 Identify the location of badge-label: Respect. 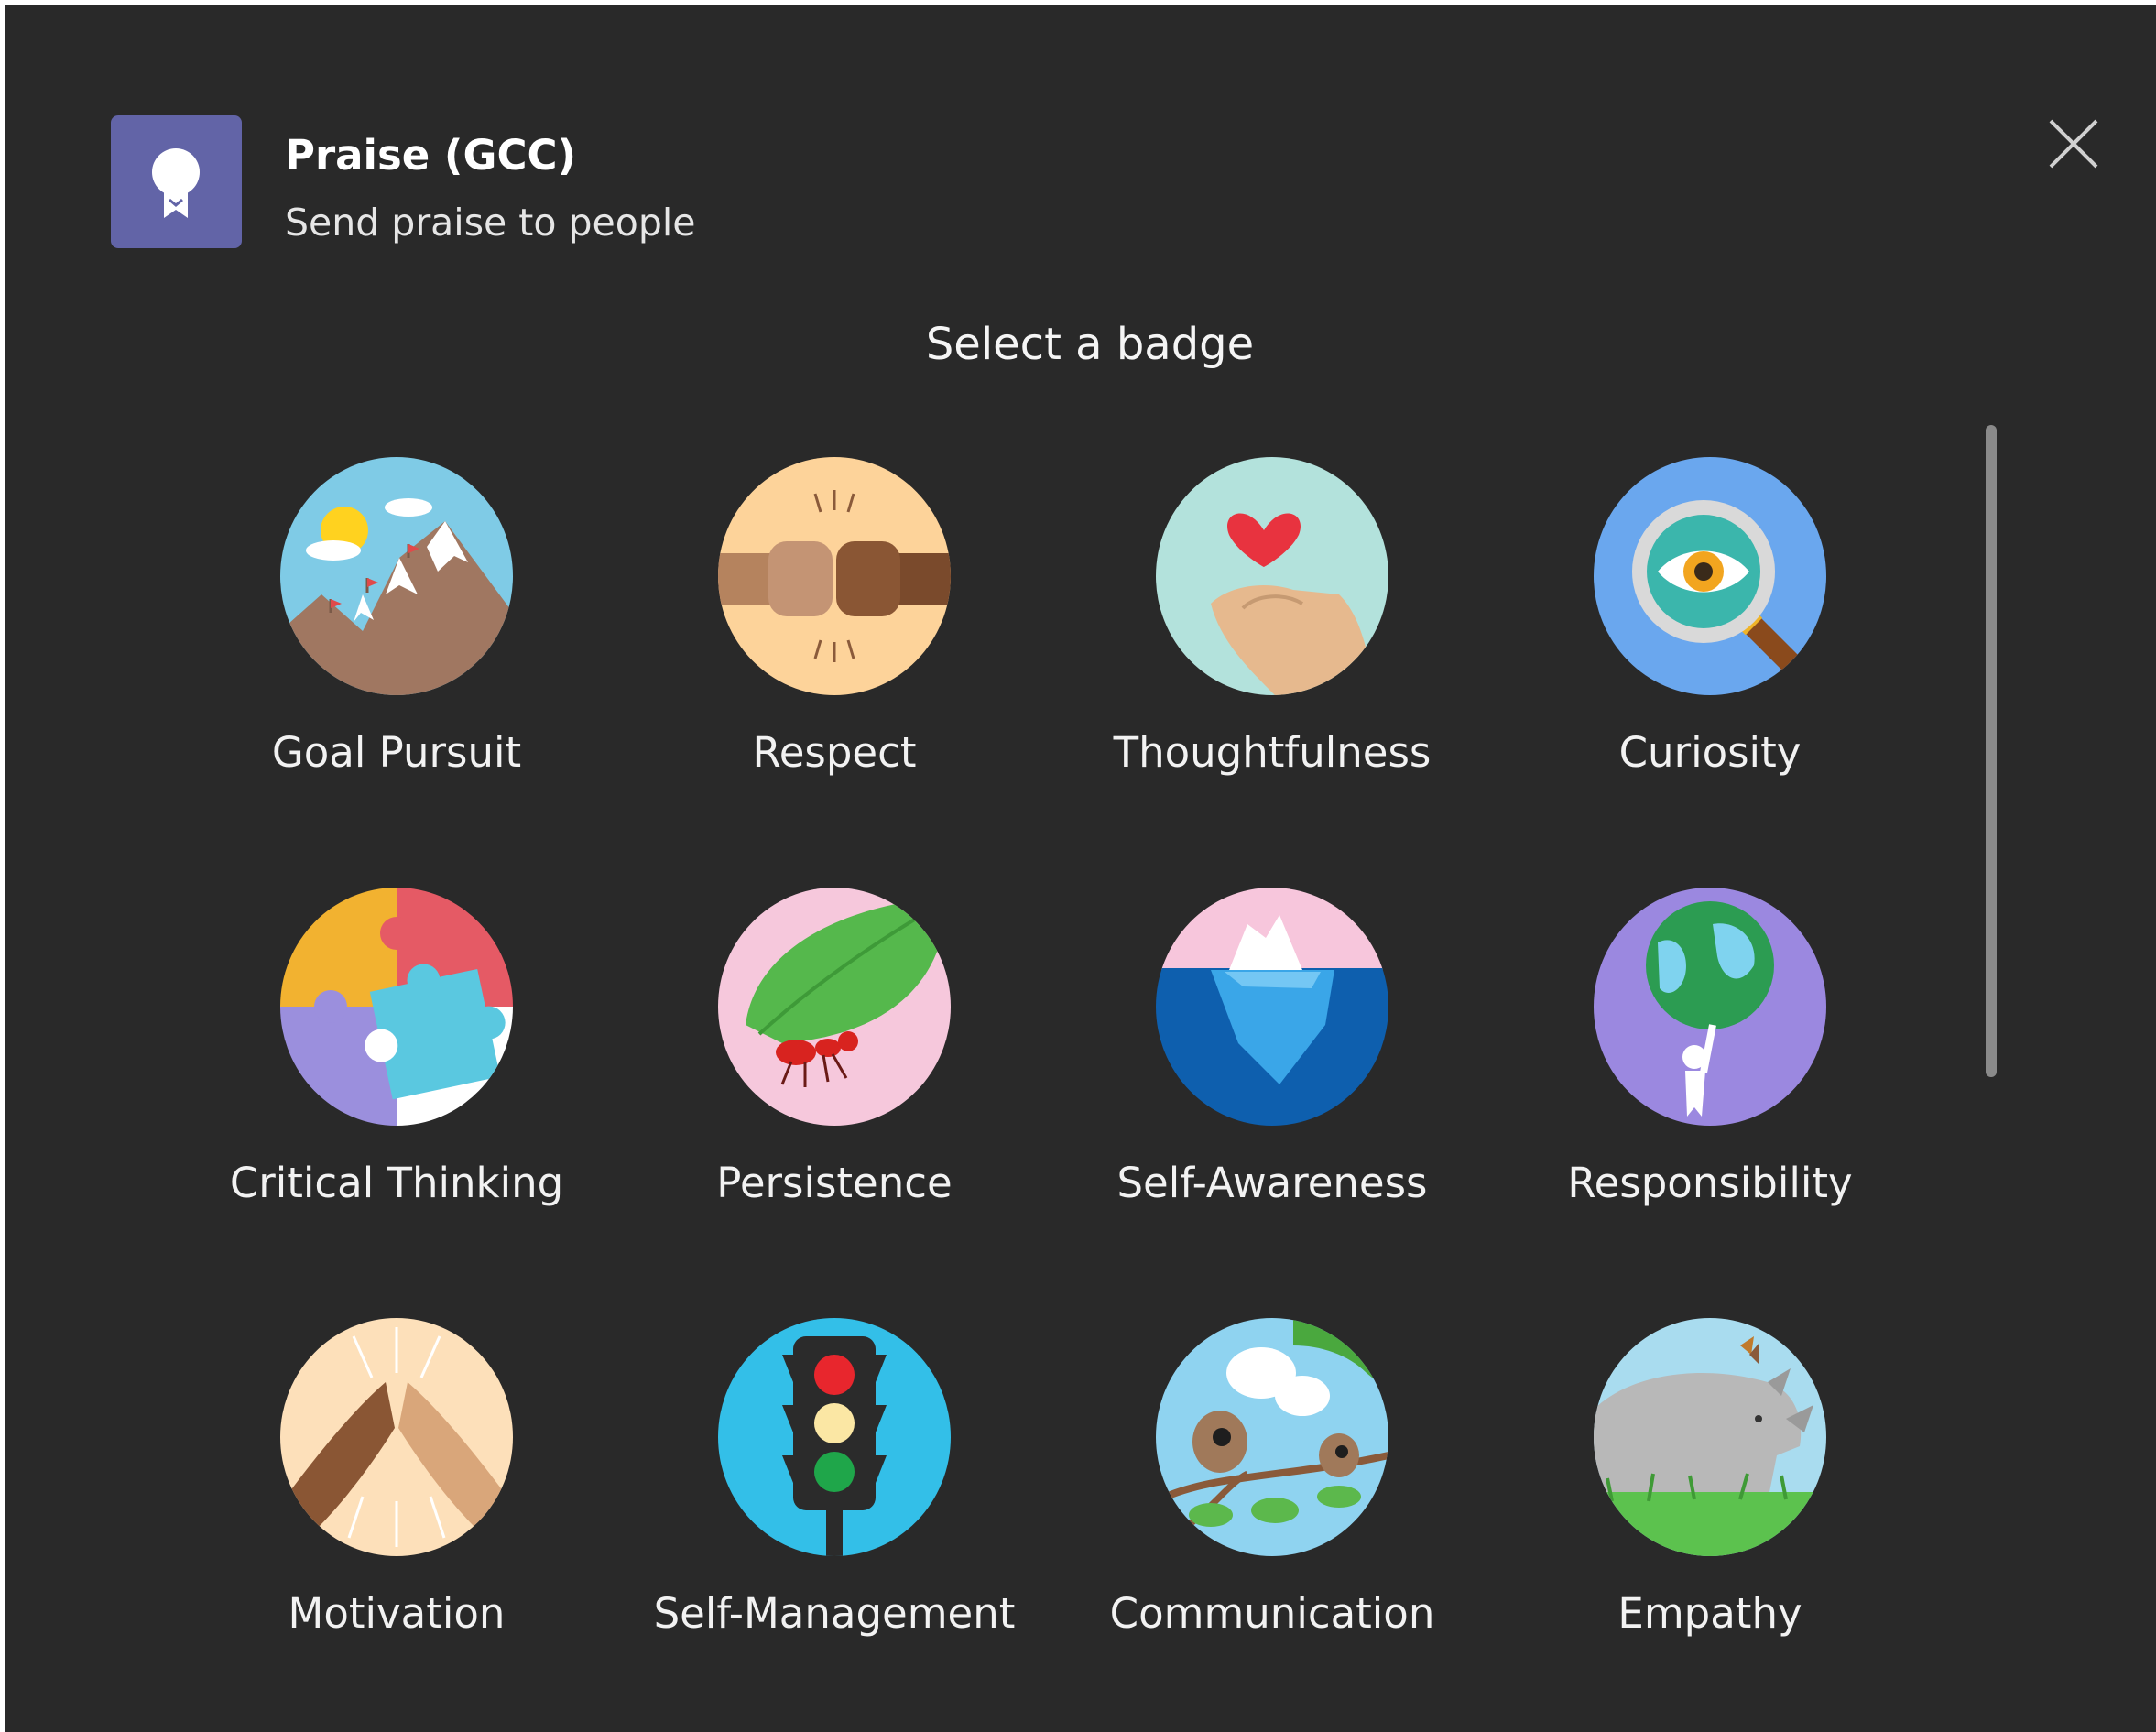
(834, 752).